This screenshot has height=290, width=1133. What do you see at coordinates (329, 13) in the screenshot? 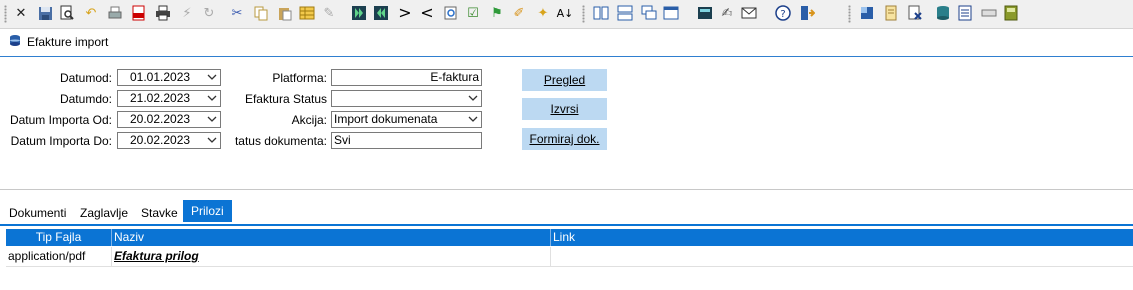
I see `eraser-icon: ✎` at bounding box center [329, 13].